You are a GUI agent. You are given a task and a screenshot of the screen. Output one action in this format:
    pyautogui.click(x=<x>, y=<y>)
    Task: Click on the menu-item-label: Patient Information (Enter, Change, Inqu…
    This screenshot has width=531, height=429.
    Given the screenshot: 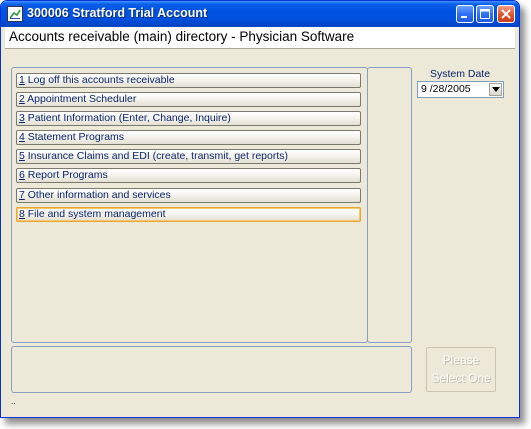 What is the action you would take?
    pyautogui.click(x=127, y=118)
    